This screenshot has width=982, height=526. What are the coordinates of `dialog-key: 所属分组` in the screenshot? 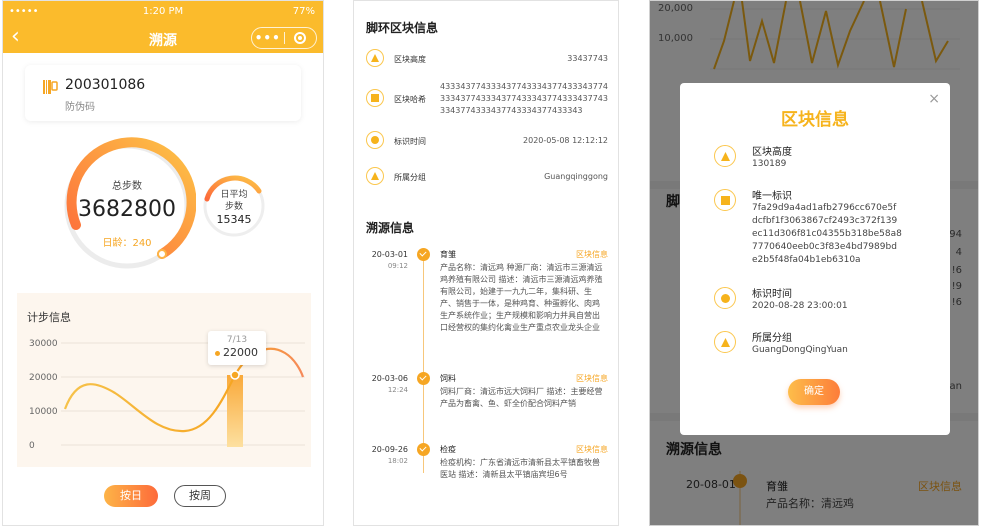 It's located at (772, 338).